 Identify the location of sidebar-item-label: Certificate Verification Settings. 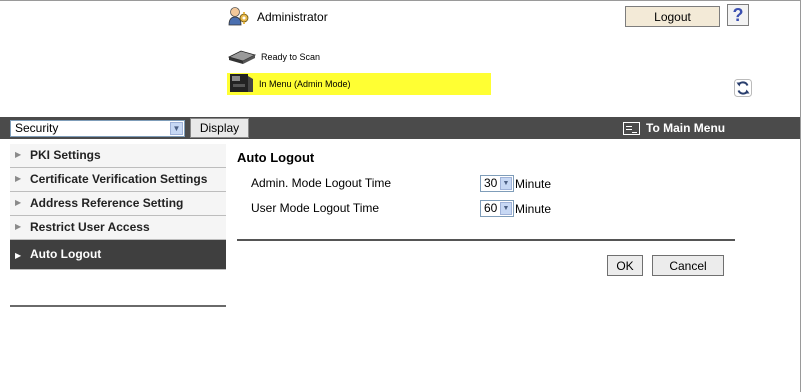
(119, 179).